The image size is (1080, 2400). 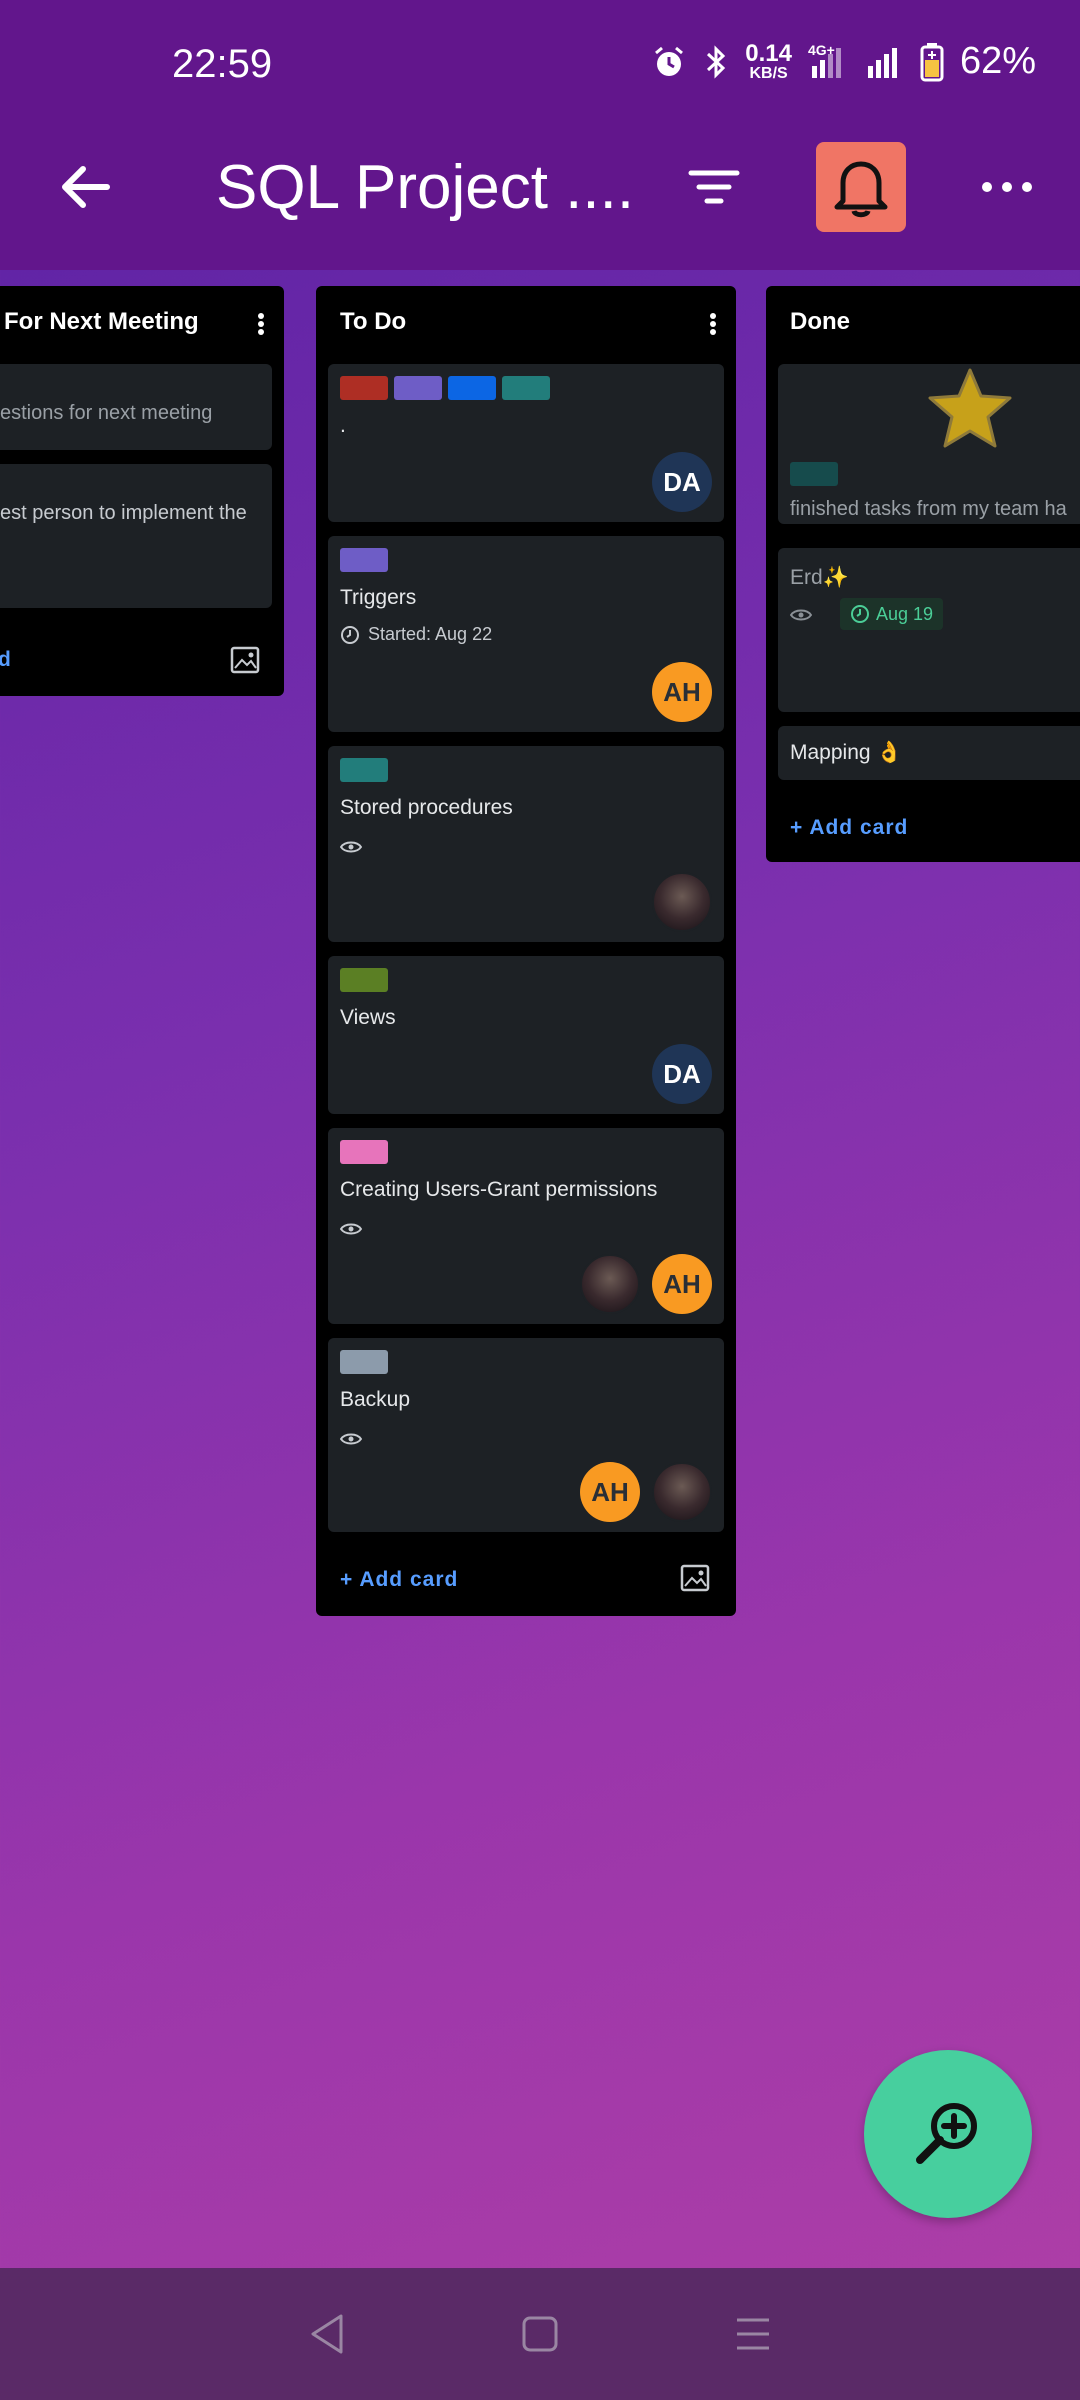 I want to click on due-date-badge: Aug 19, so click(x=892, y=614).